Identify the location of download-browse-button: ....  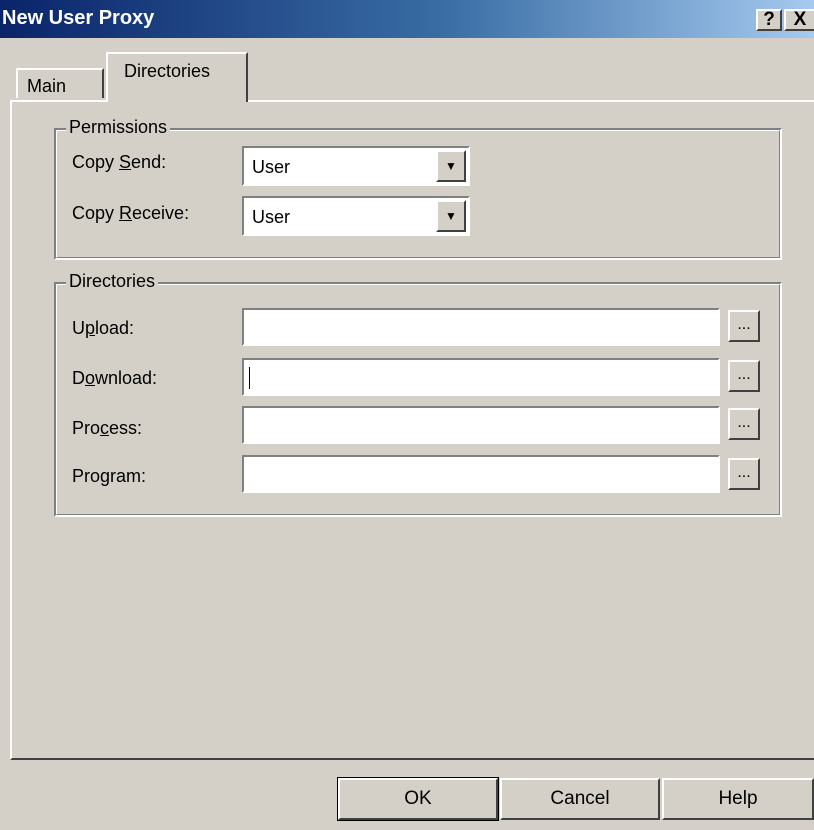
(744, 376).